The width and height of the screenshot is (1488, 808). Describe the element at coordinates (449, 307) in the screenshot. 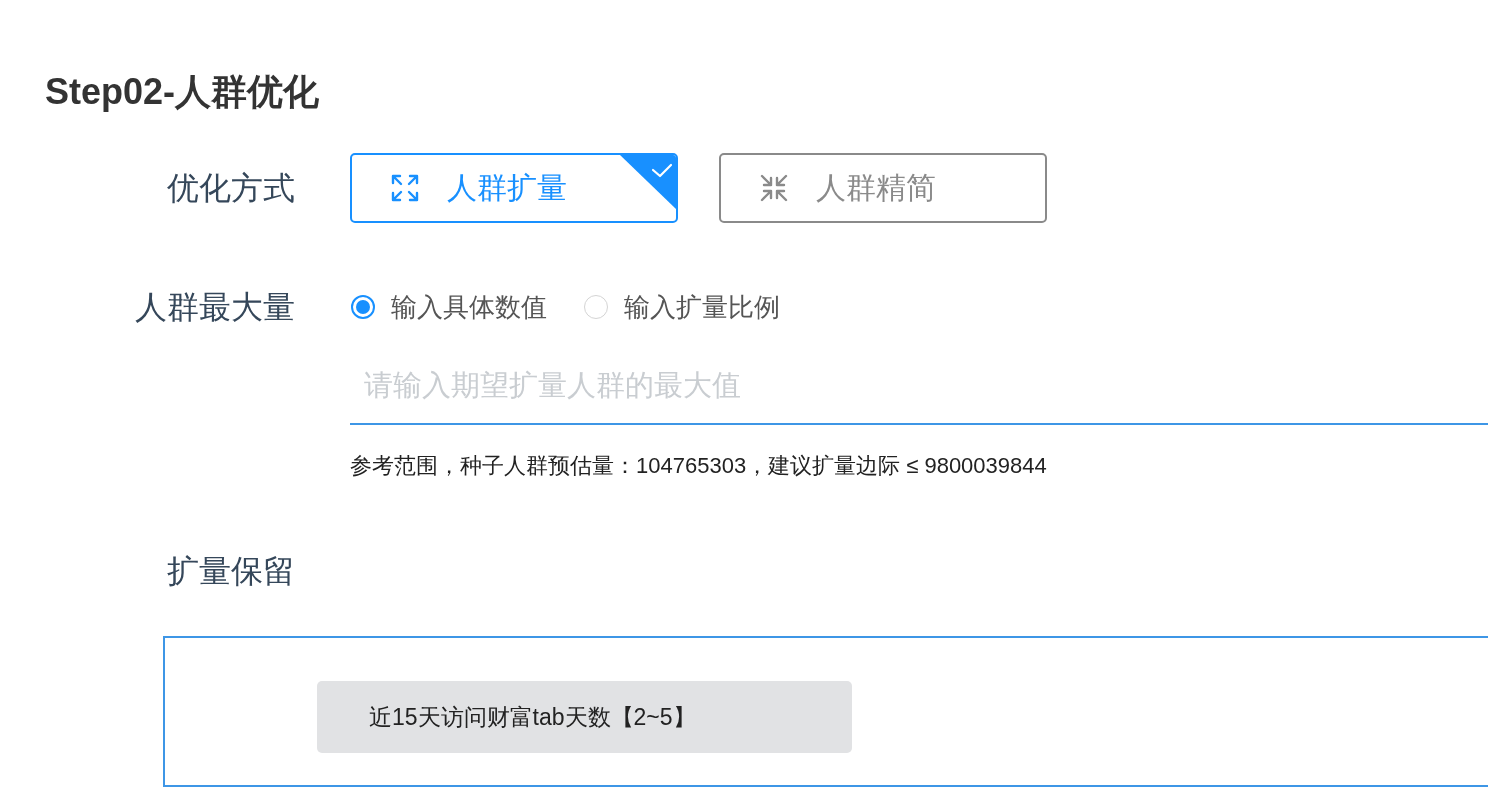

I see `radio-option: 输入具体数值` at that location.